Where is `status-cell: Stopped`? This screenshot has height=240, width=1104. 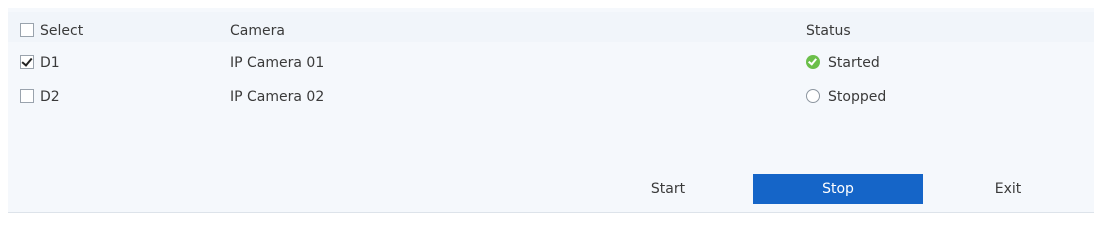 status-cell: Stopped is located at coordinates (846, 97).